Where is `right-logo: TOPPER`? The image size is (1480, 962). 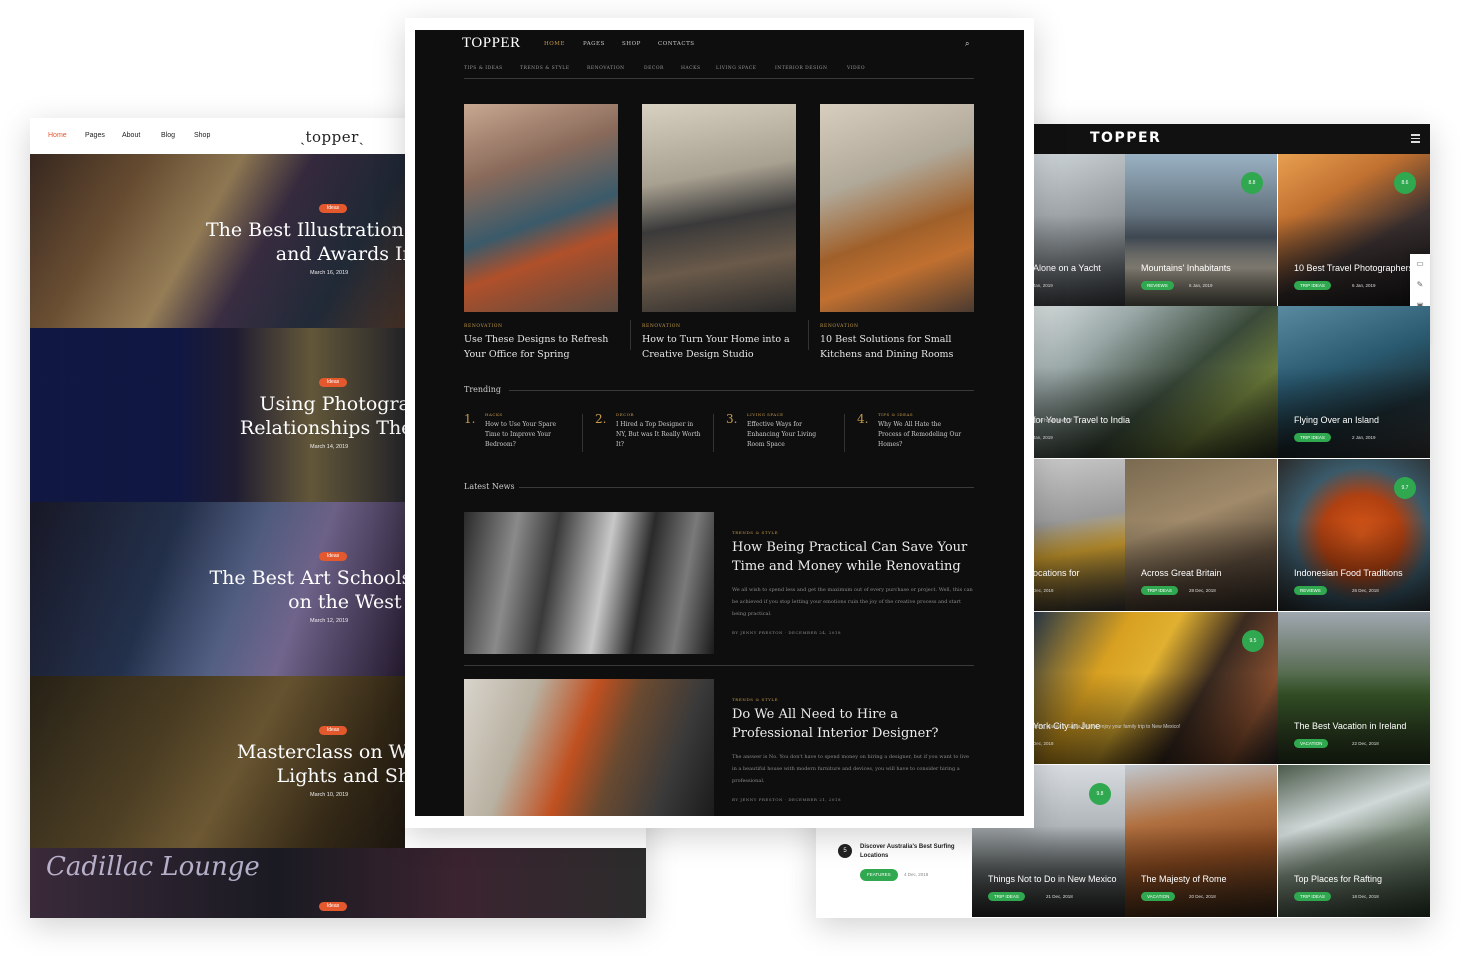
right-logo: TOPPER is located at coordinates (1125, 138).